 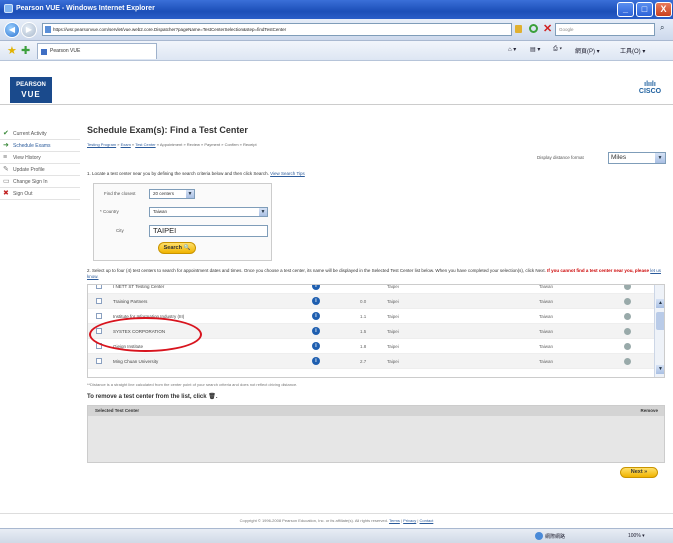 What do you see at coordinates (164, 193) in the screenshot?
I see `find-closest-value: 20 centers` at bounding box center [164, 193].